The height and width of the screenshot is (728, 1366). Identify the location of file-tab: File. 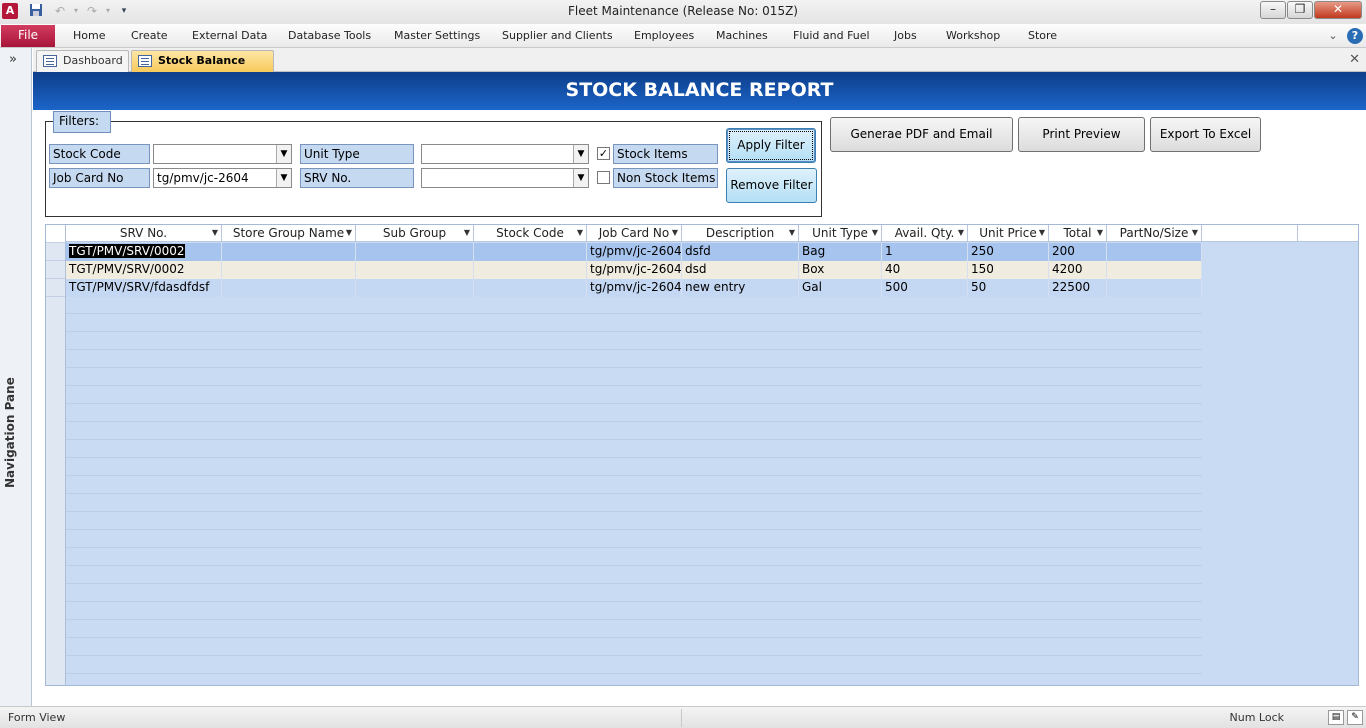
(28, 36).